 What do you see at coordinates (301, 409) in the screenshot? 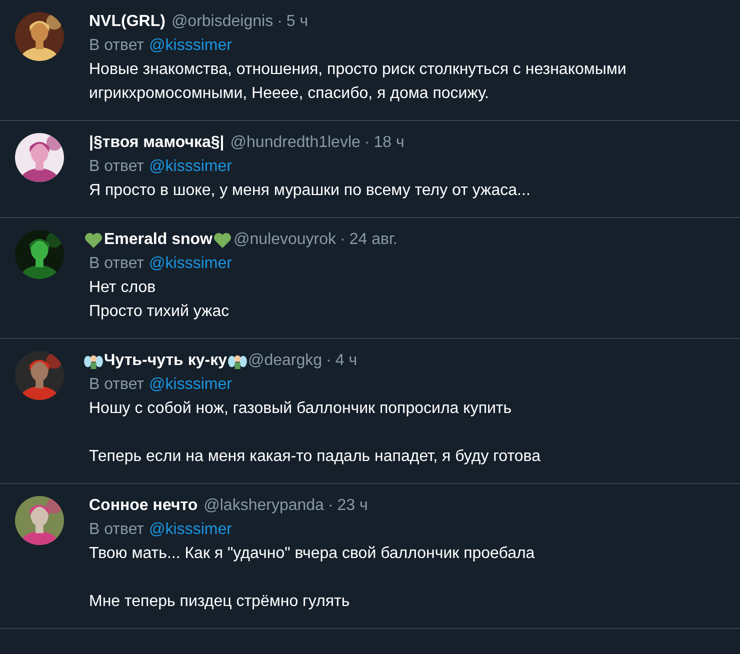
I see `tweet-text: Ношу с собой нож, газовый баллончик попросила купить` at bounding box center [301, 409].